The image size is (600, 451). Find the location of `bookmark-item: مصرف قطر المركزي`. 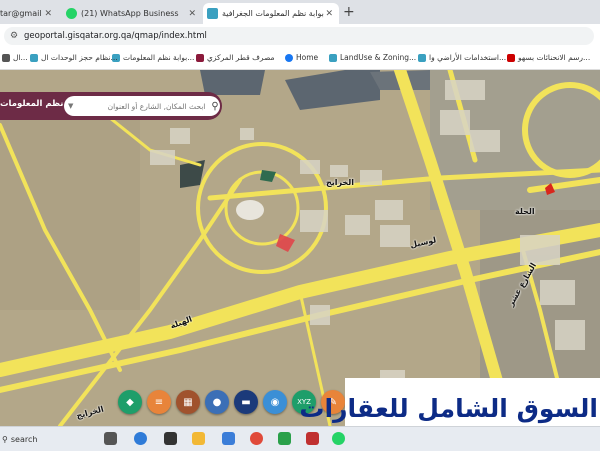

bookmark-item: مصرف قطر المركزي is located at coordinates (235, 57).